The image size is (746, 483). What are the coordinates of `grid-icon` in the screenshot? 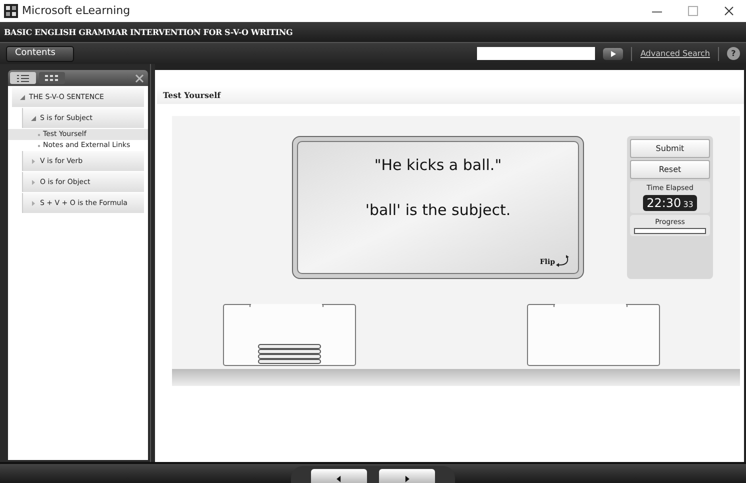 It's located at (52, 78).